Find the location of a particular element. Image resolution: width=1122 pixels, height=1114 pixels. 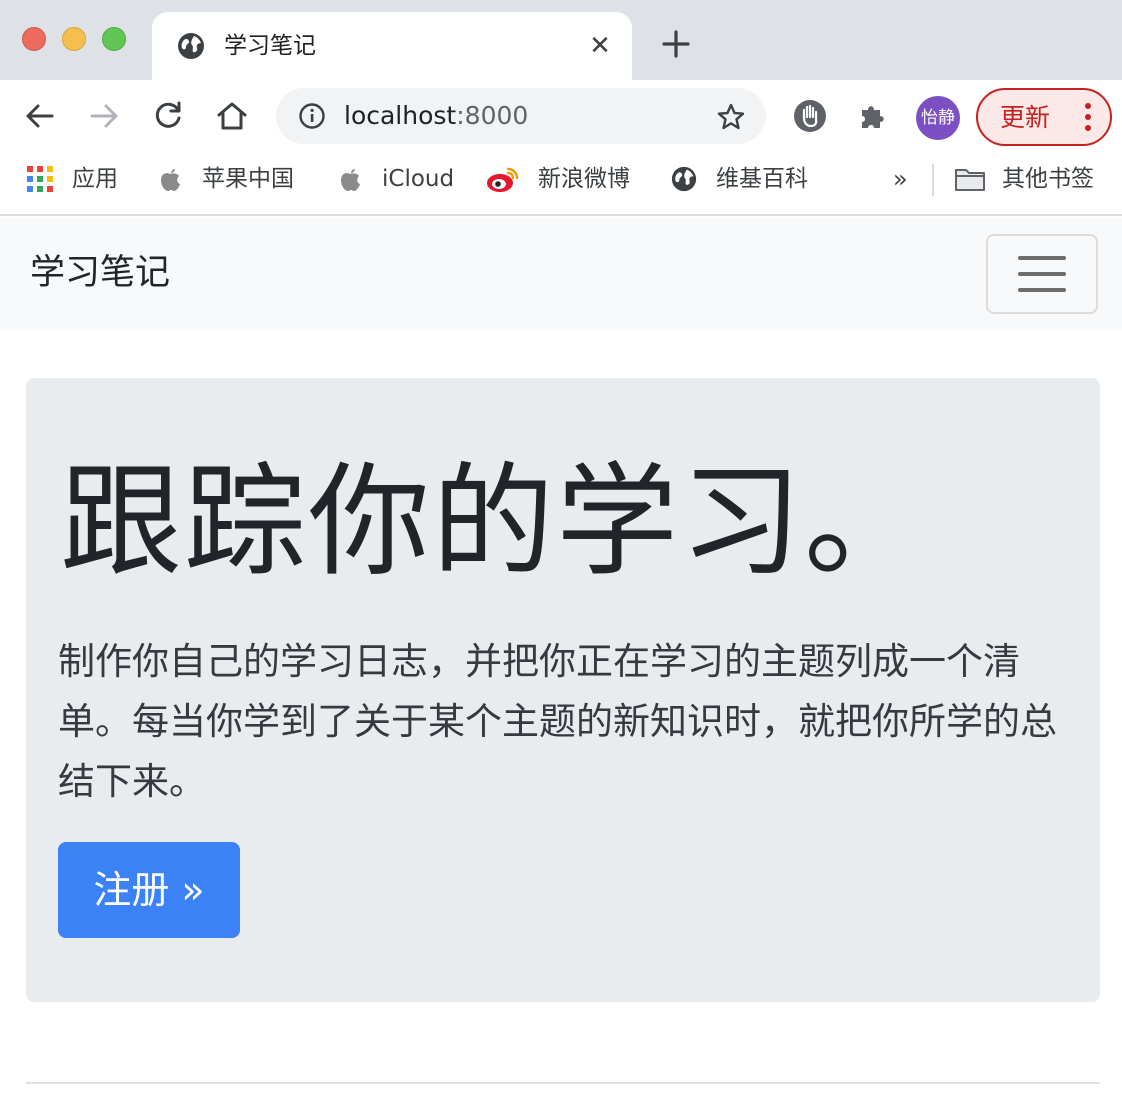

other-bookmarks-folder: 其他书签 is located at coordinates (1024, 179).